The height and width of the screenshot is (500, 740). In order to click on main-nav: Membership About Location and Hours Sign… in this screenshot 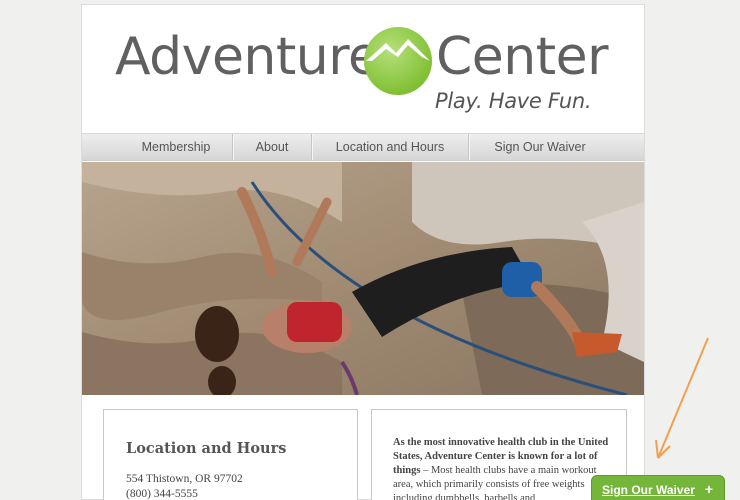, I will do `click(363, 147)`.